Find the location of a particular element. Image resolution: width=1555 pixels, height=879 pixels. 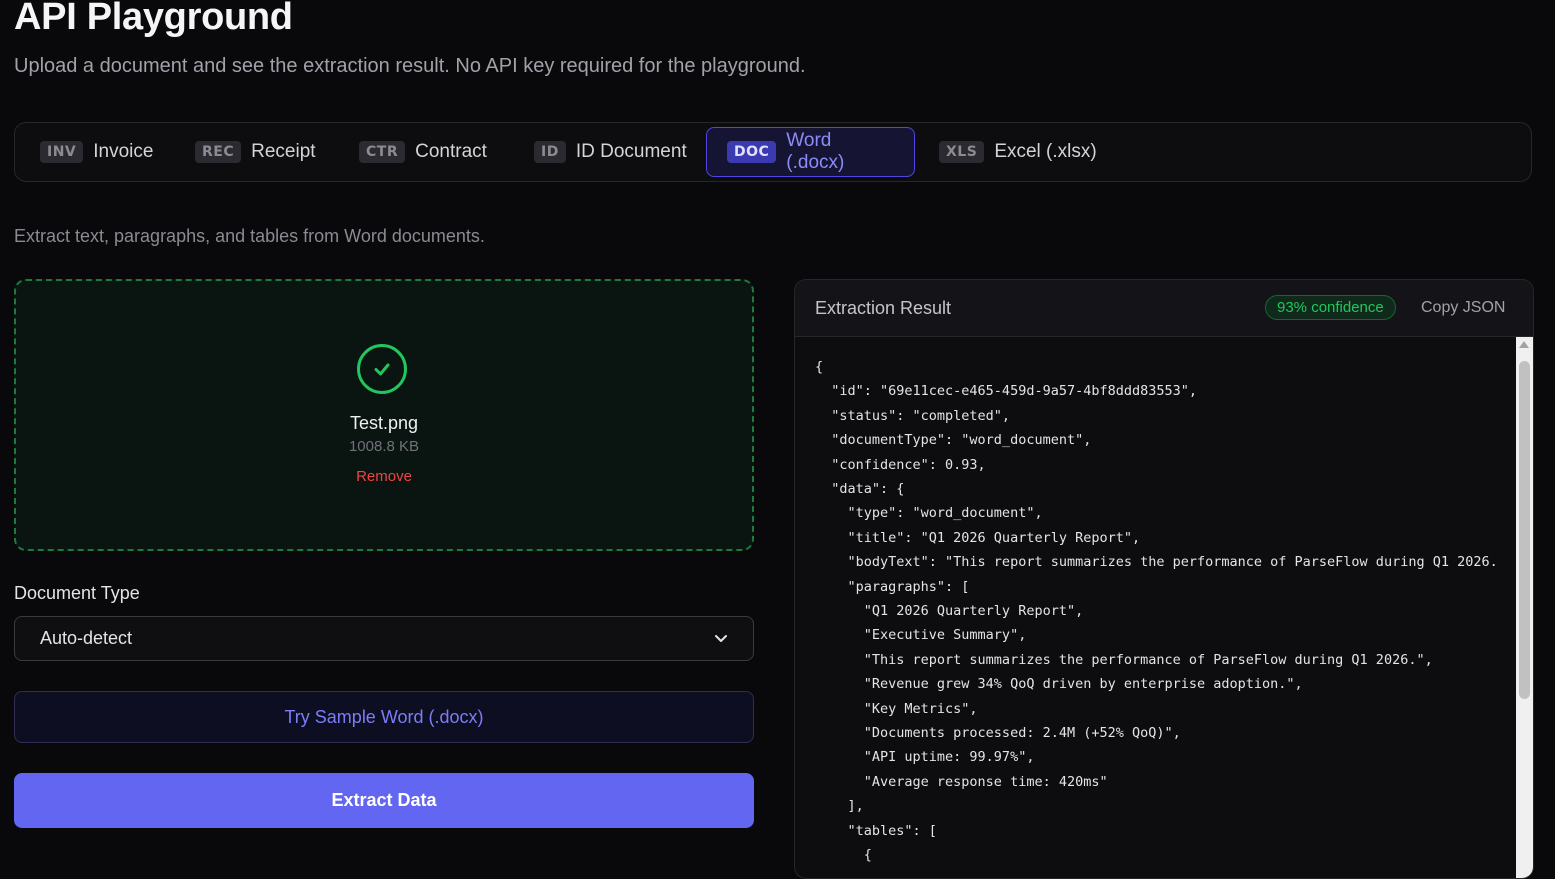

json-line: "documentType": "word_document", is located at coordinates (953, 440).